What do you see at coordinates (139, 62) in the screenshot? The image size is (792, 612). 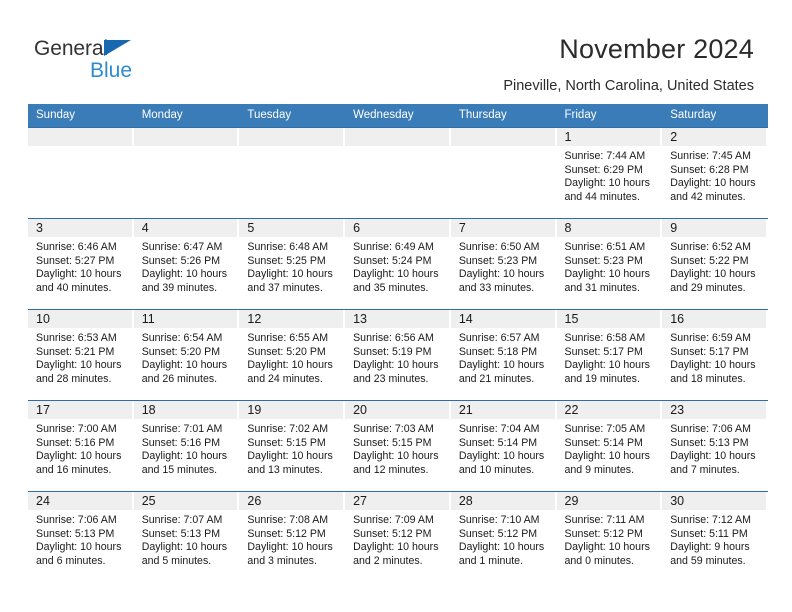 I see `general-blue-logo: General Blue` at bounding box center [139, 62].